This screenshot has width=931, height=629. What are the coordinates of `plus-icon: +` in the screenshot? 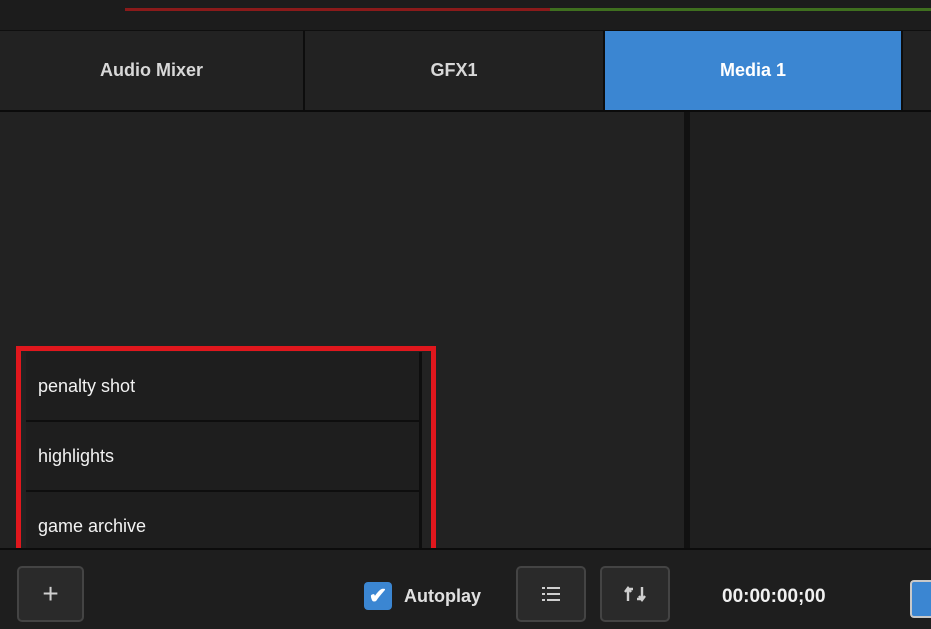 It's located at (50, 593).